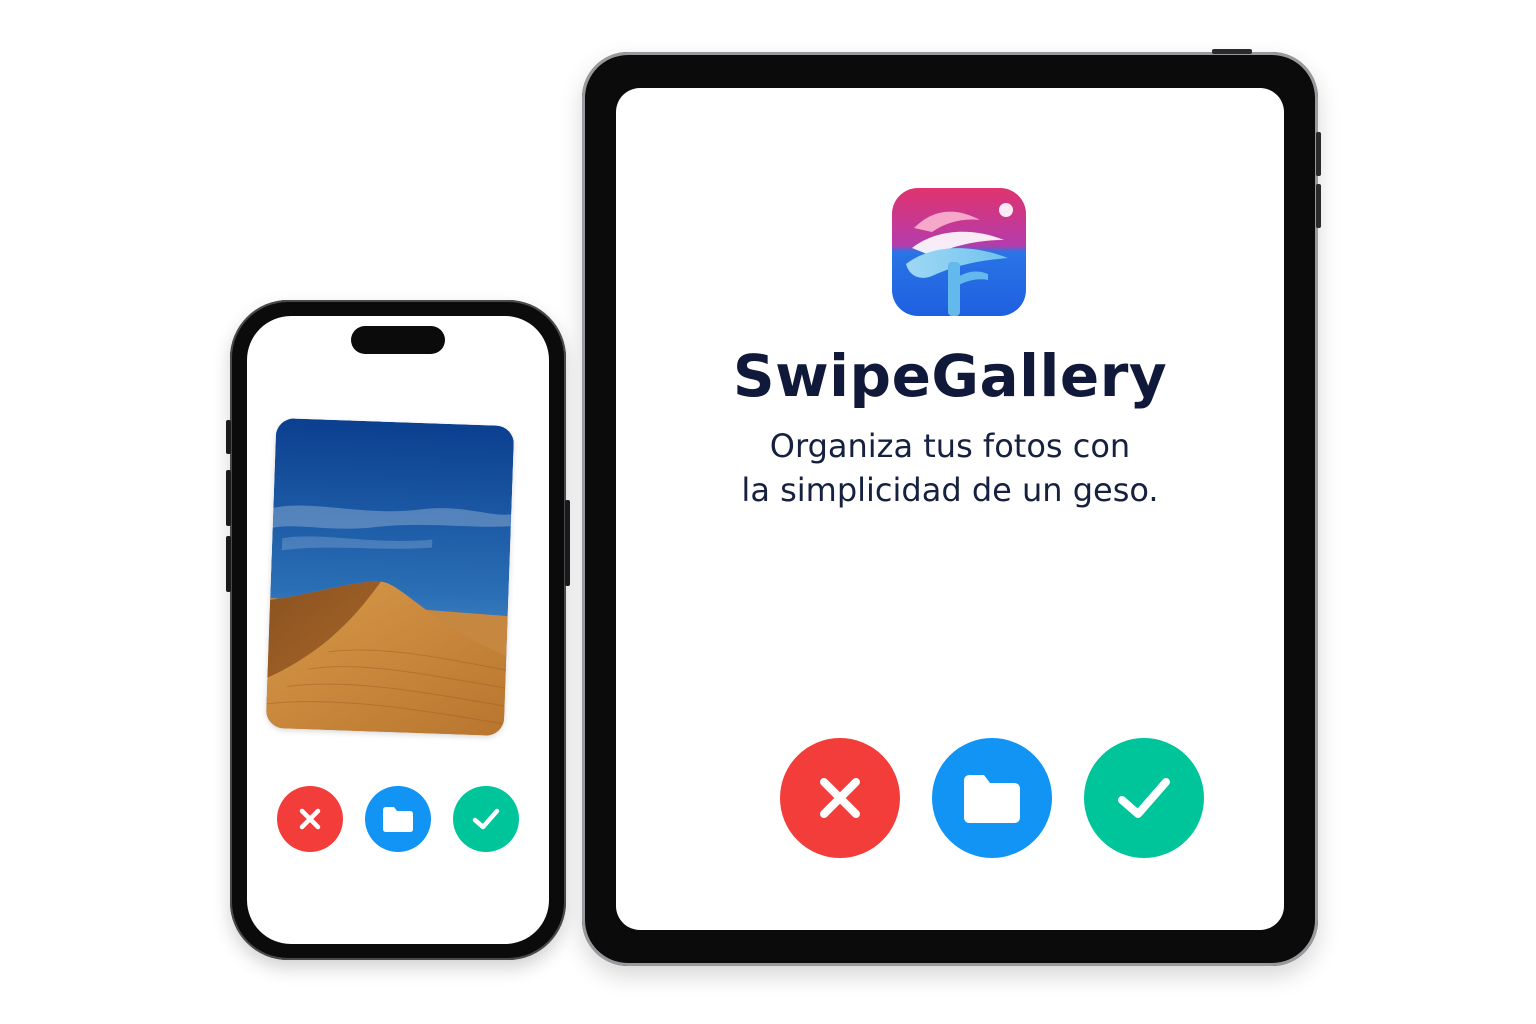 The width and height of the screenshot is (1536, 1024). Describe the element at coordinates (1232, 51) in the screenshot. I see `tablet-top-button` at that location.